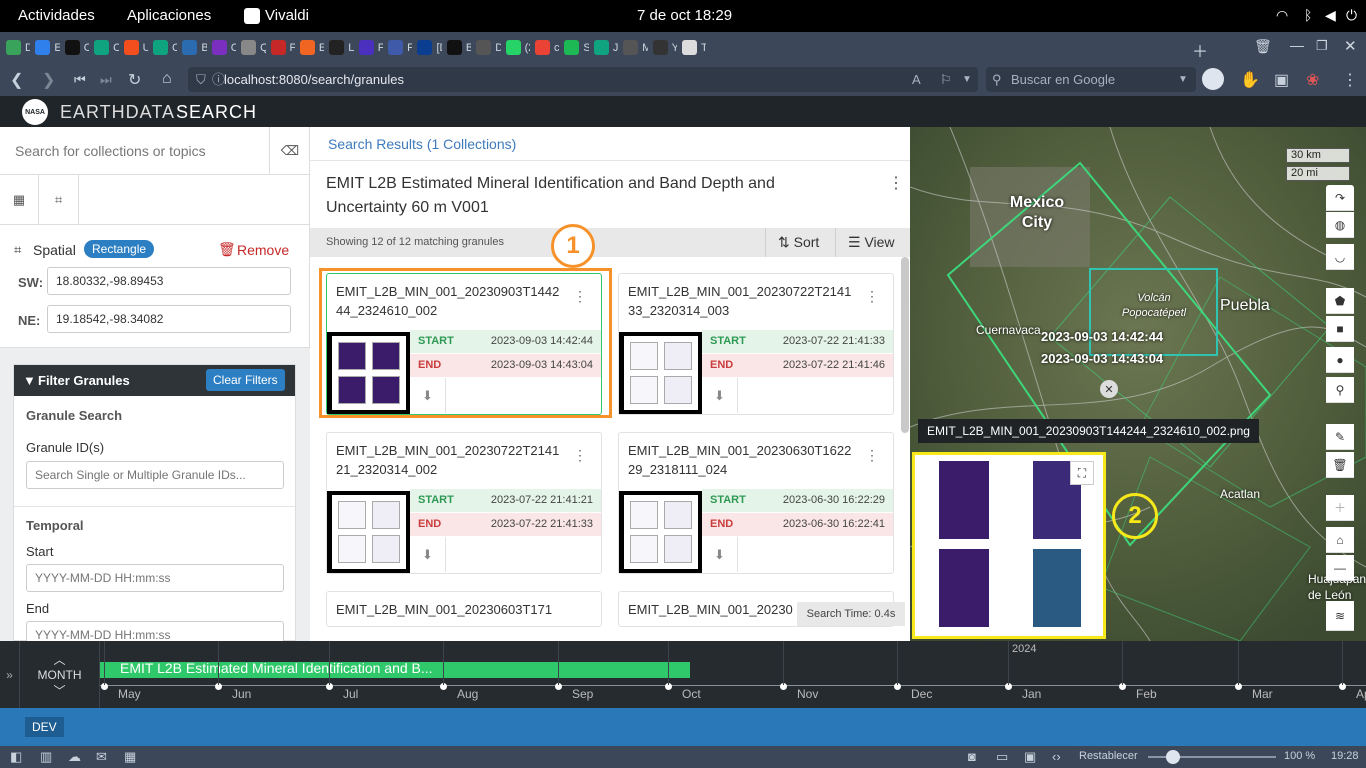 Image resolution: width=1366 pixels, height=768 pixels. Describe the element at coordinates (464, 609) in the screenshot. I see `granule-card: EMIT_L2B_MIN_001_20230603T171` at that location.